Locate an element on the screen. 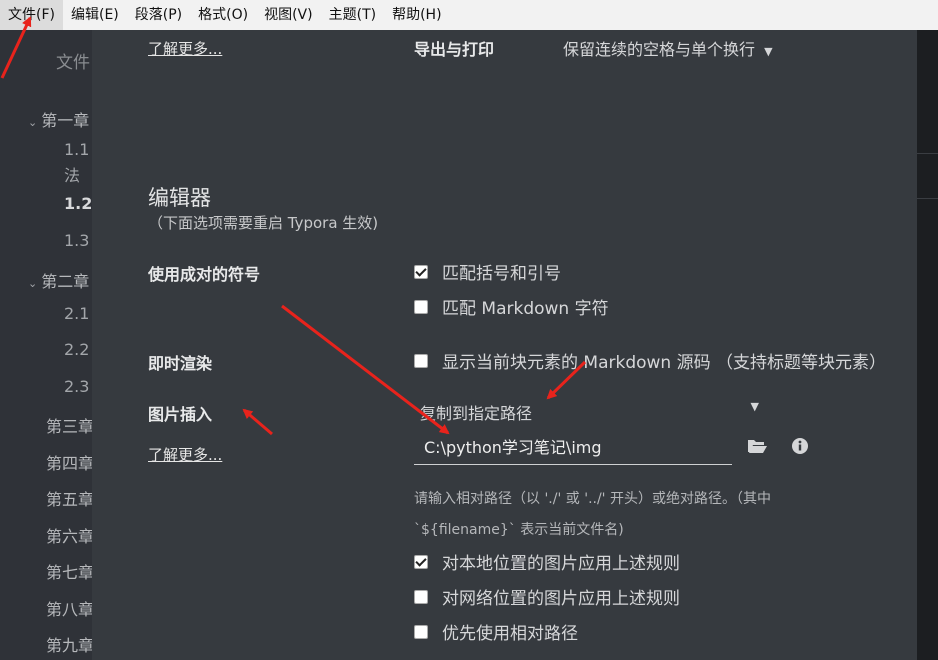  match-markdown-option: 匹配 Markdown 字符 is located at coordinates (511, 306).